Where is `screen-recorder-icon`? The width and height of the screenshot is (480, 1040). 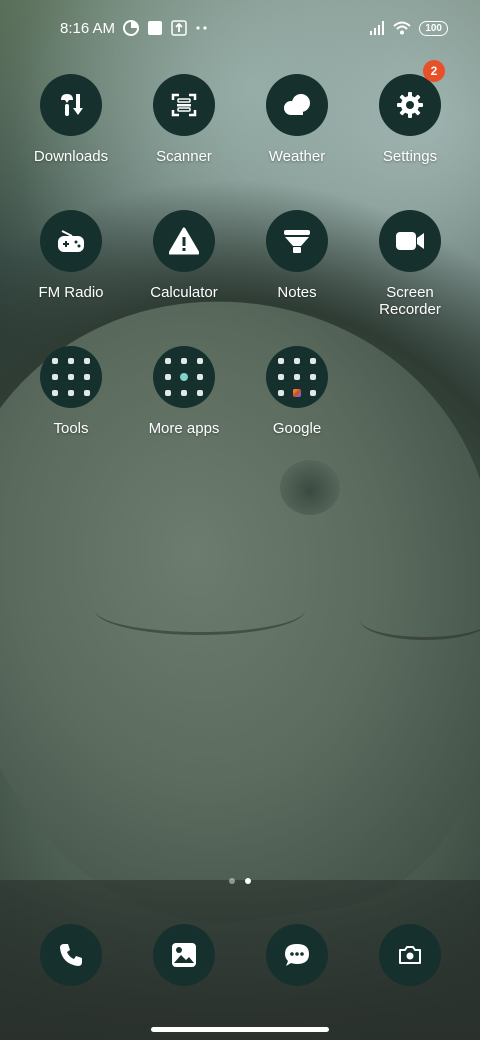
screen-recorder-icon is located at coordinates (410, 241).